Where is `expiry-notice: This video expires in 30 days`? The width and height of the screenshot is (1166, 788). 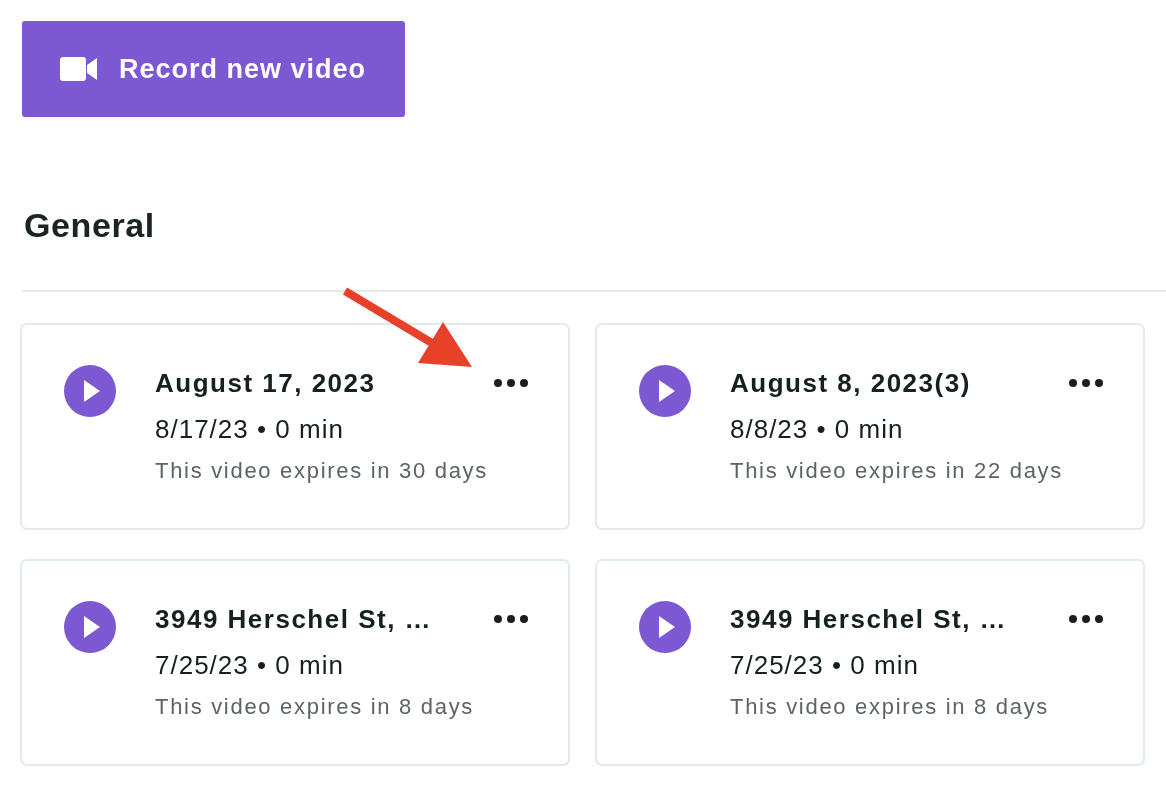 expiry-notice: This video expires in 30 days is located at coordinates (322, 471).